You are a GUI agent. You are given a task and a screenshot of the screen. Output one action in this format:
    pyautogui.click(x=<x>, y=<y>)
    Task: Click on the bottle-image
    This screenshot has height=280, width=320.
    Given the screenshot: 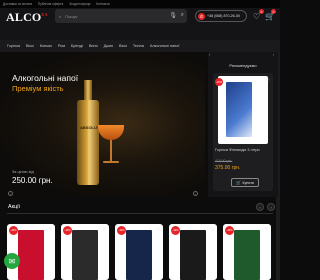 What is the action you would take?
    pyautogui.click(x=88, y=142)
    